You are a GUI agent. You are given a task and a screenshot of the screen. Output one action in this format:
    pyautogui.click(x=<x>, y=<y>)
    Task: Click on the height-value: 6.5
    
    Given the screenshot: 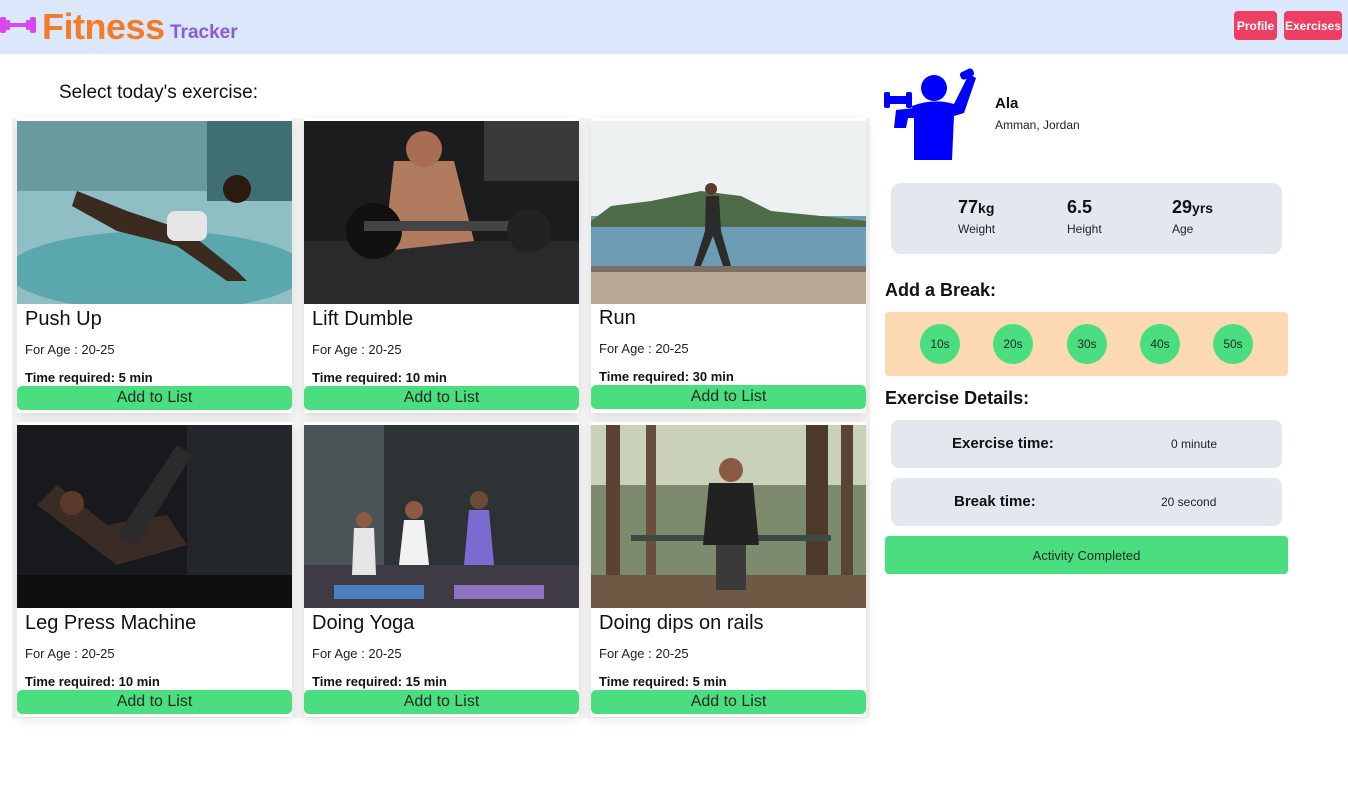 What is the action you would take?
    pyautogui.click(x=1080, y=207)
    